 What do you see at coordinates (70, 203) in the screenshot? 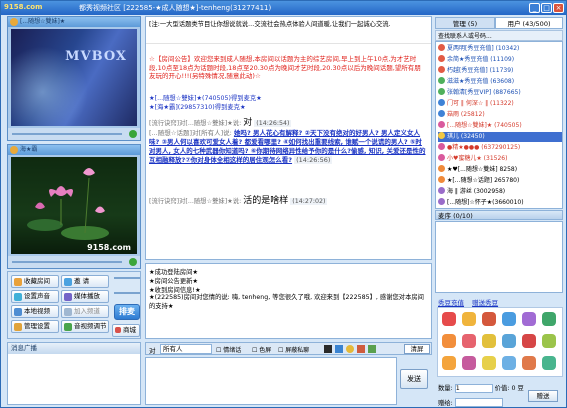
I see `lotus-image` at bounding box center [70, 203].